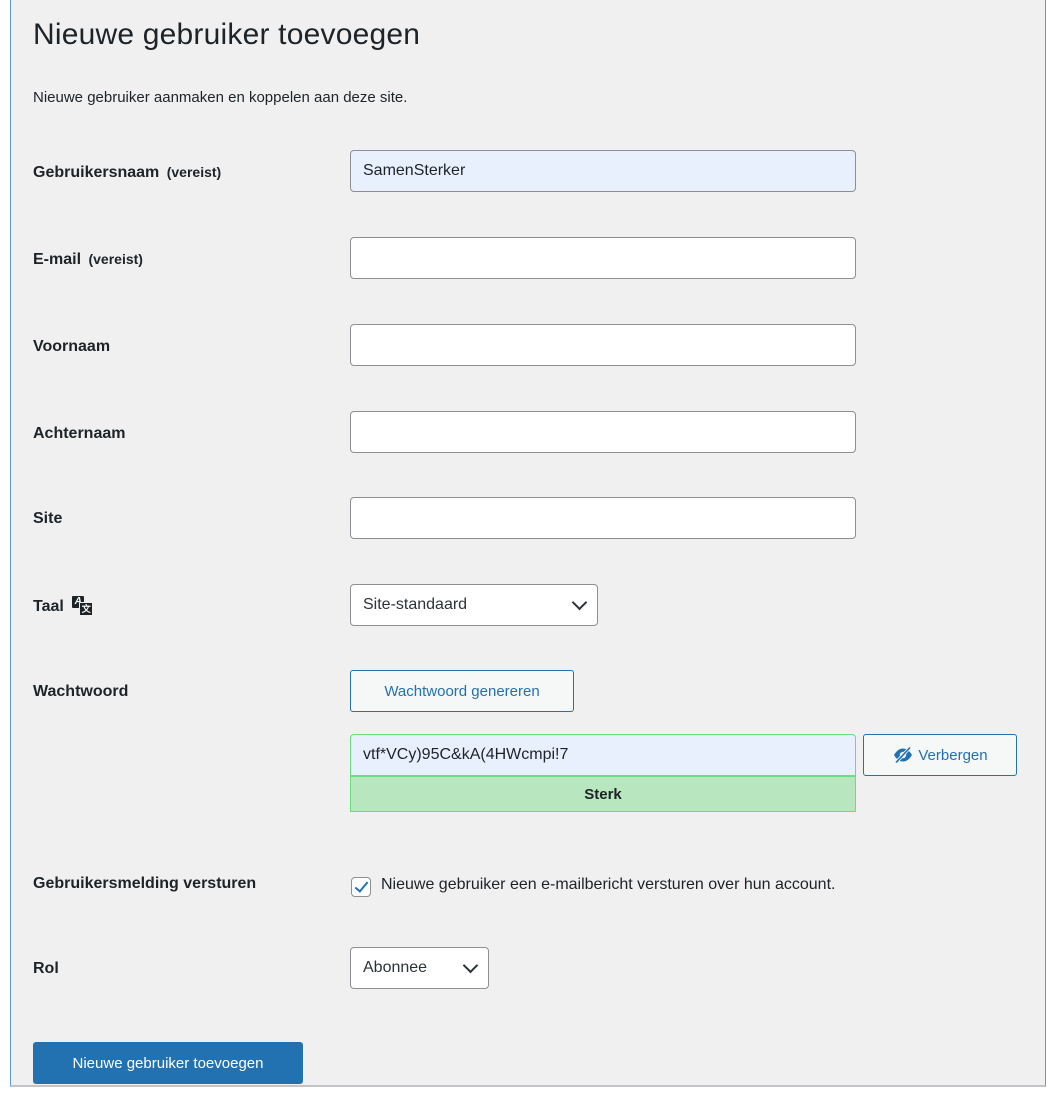 The width and height of the screenshot is (1050, 1096). Describe the element at coordinates (48, 606) in the screenshot. I see `language-label-text: Taal` at that location.